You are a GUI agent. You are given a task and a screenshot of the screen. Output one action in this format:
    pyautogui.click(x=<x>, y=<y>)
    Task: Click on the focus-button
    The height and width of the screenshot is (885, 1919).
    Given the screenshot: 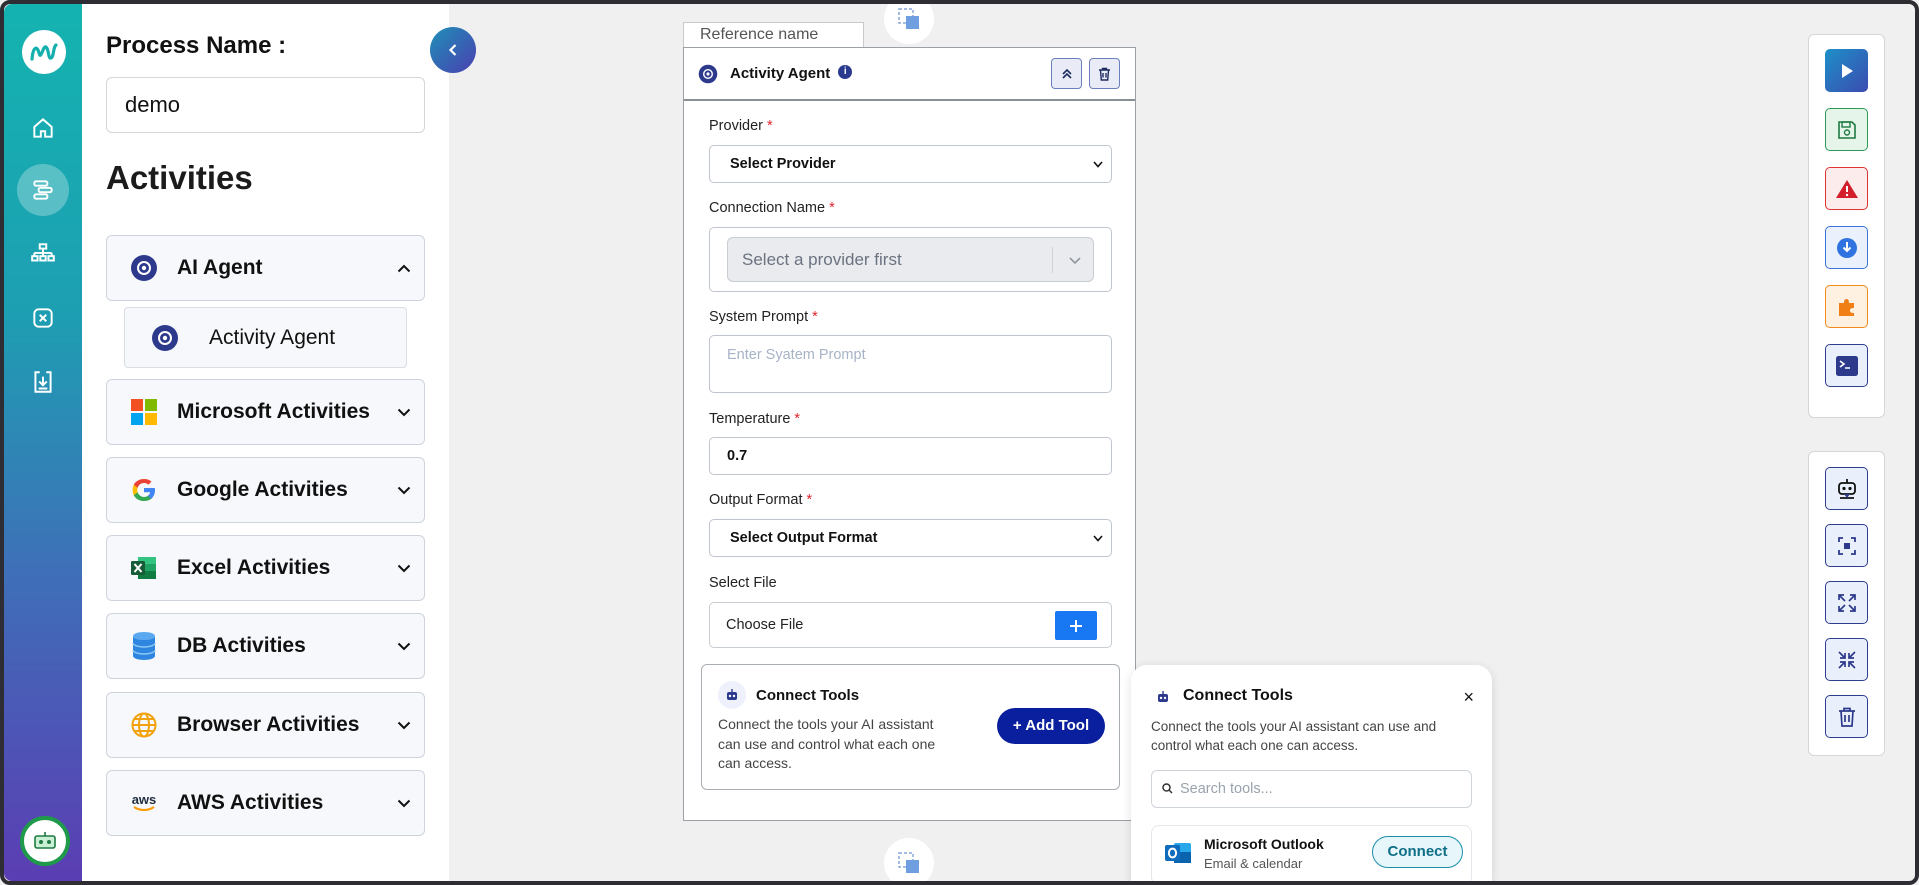 What is the action you would take?
    pyautogui.click(x=1846, y=545)
    